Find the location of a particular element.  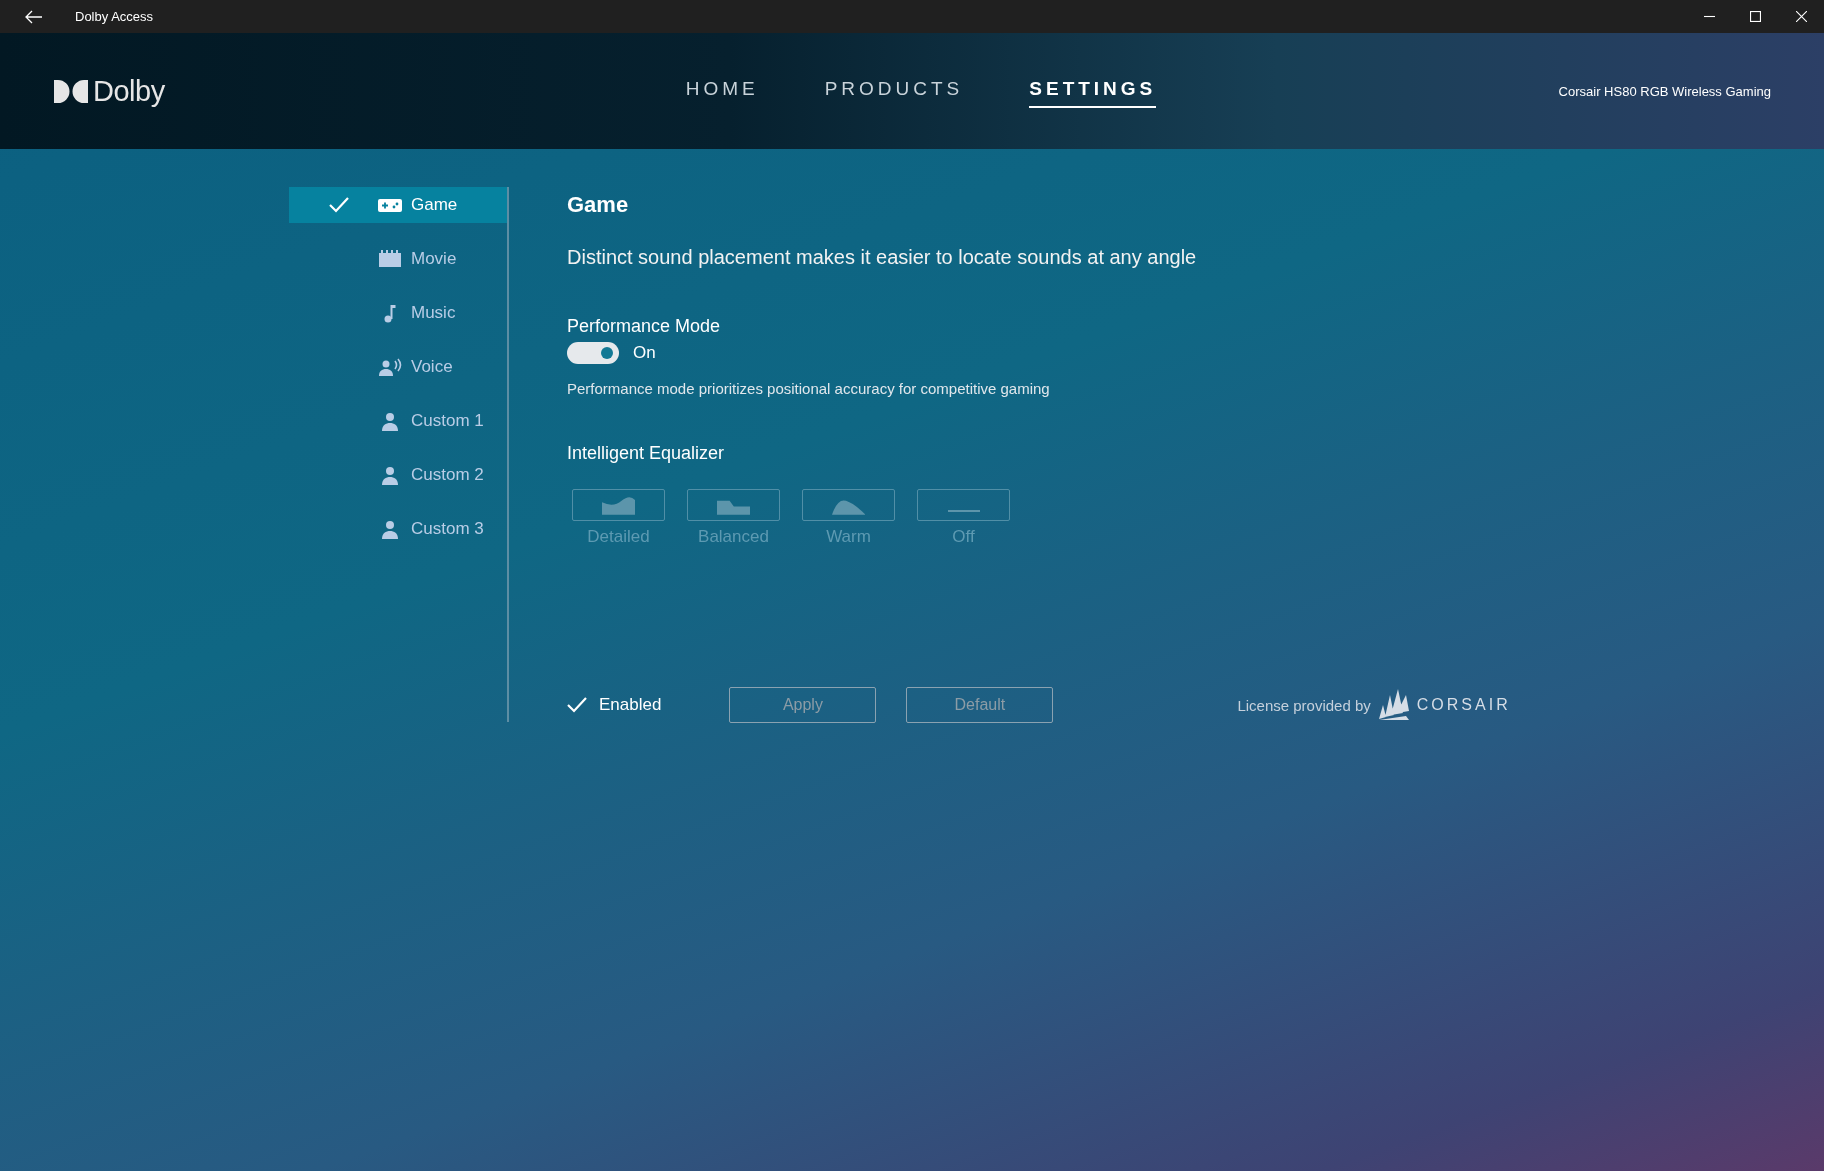

sidebar-item: Custom 2 is located at coordinates (398, 475).